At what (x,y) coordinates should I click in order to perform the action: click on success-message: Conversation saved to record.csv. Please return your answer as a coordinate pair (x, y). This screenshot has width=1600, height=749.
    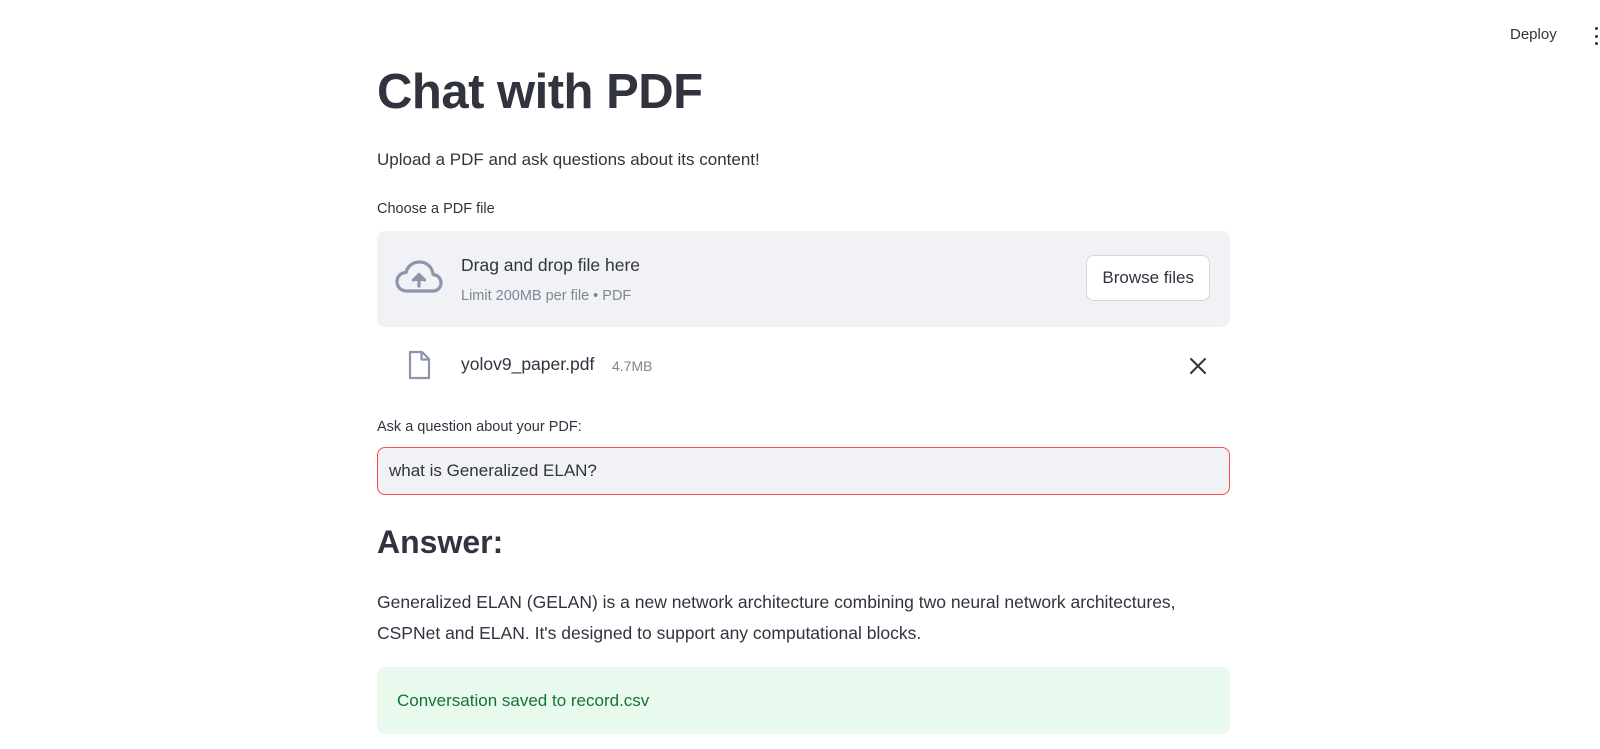
    Looking at the image, I should click on (523, 700).